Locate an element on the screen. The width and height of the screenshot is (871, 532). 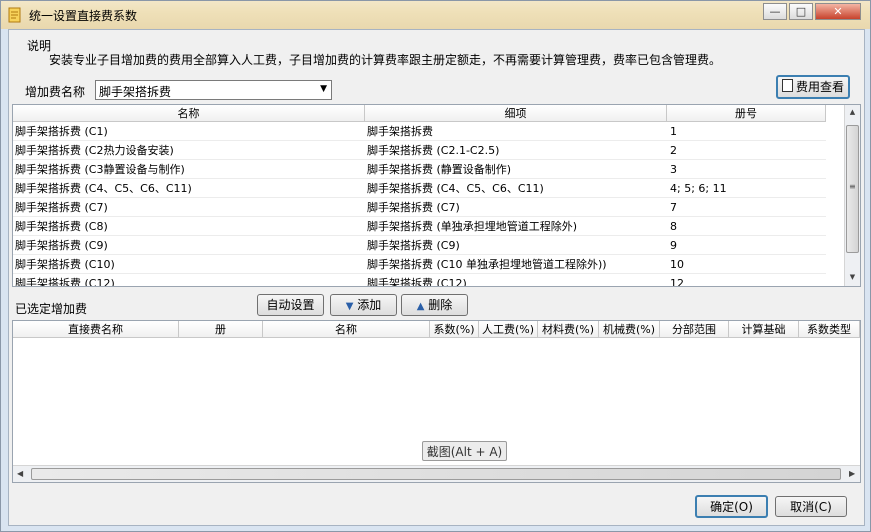
hscroll-thumb is located at coordinates (436, 474).